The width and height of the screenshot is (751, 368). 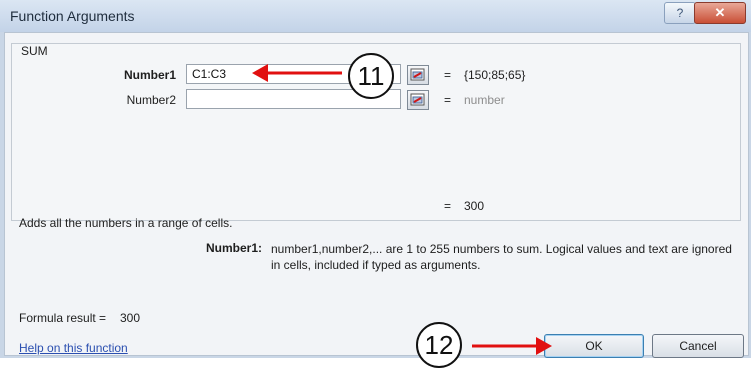 I want to click on total-result: 300, so click(x=474, y=206).